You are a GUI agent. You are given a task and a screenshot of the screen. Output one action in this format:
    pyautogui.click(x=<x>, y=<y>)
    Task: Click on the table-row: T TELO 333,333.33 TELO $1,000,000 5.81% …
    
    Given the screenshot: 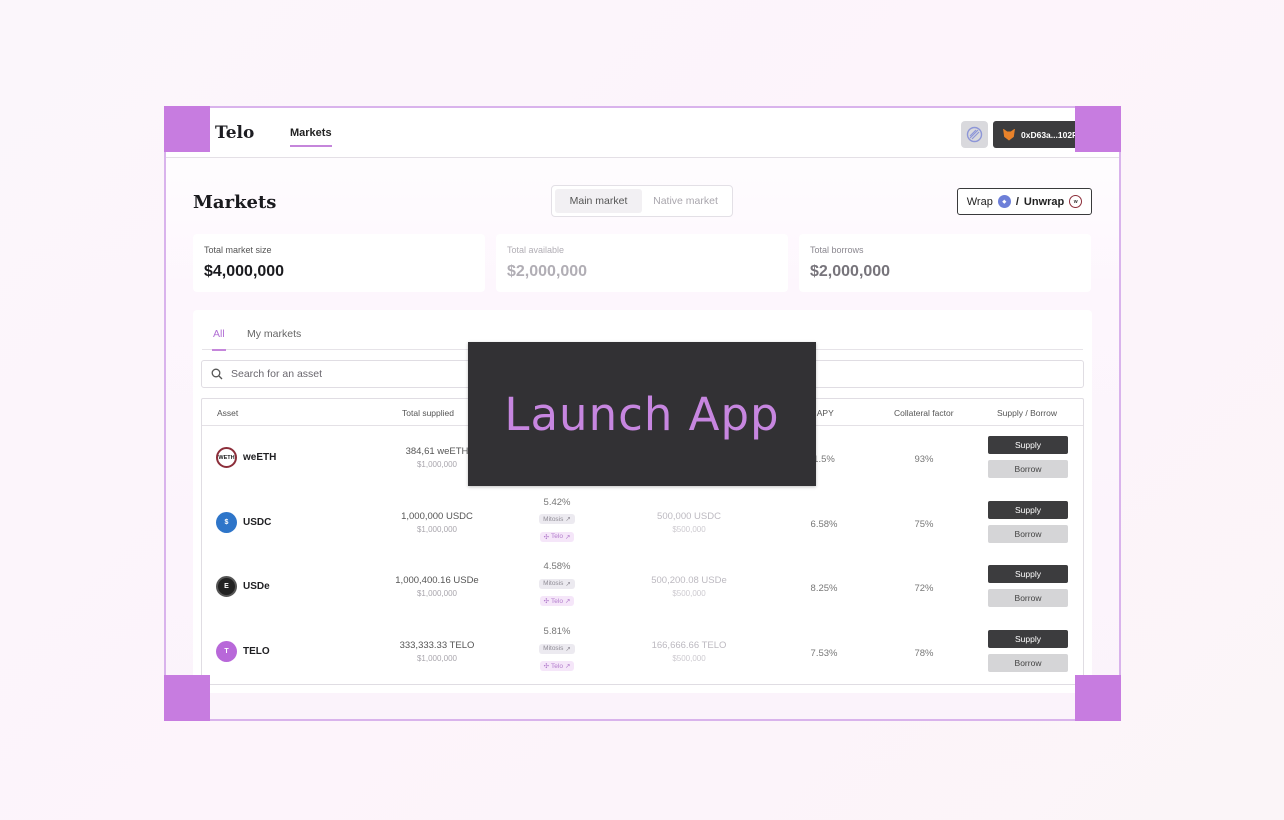 What is the action you would take?
    pyautogui.click(x=642, y=652)
    